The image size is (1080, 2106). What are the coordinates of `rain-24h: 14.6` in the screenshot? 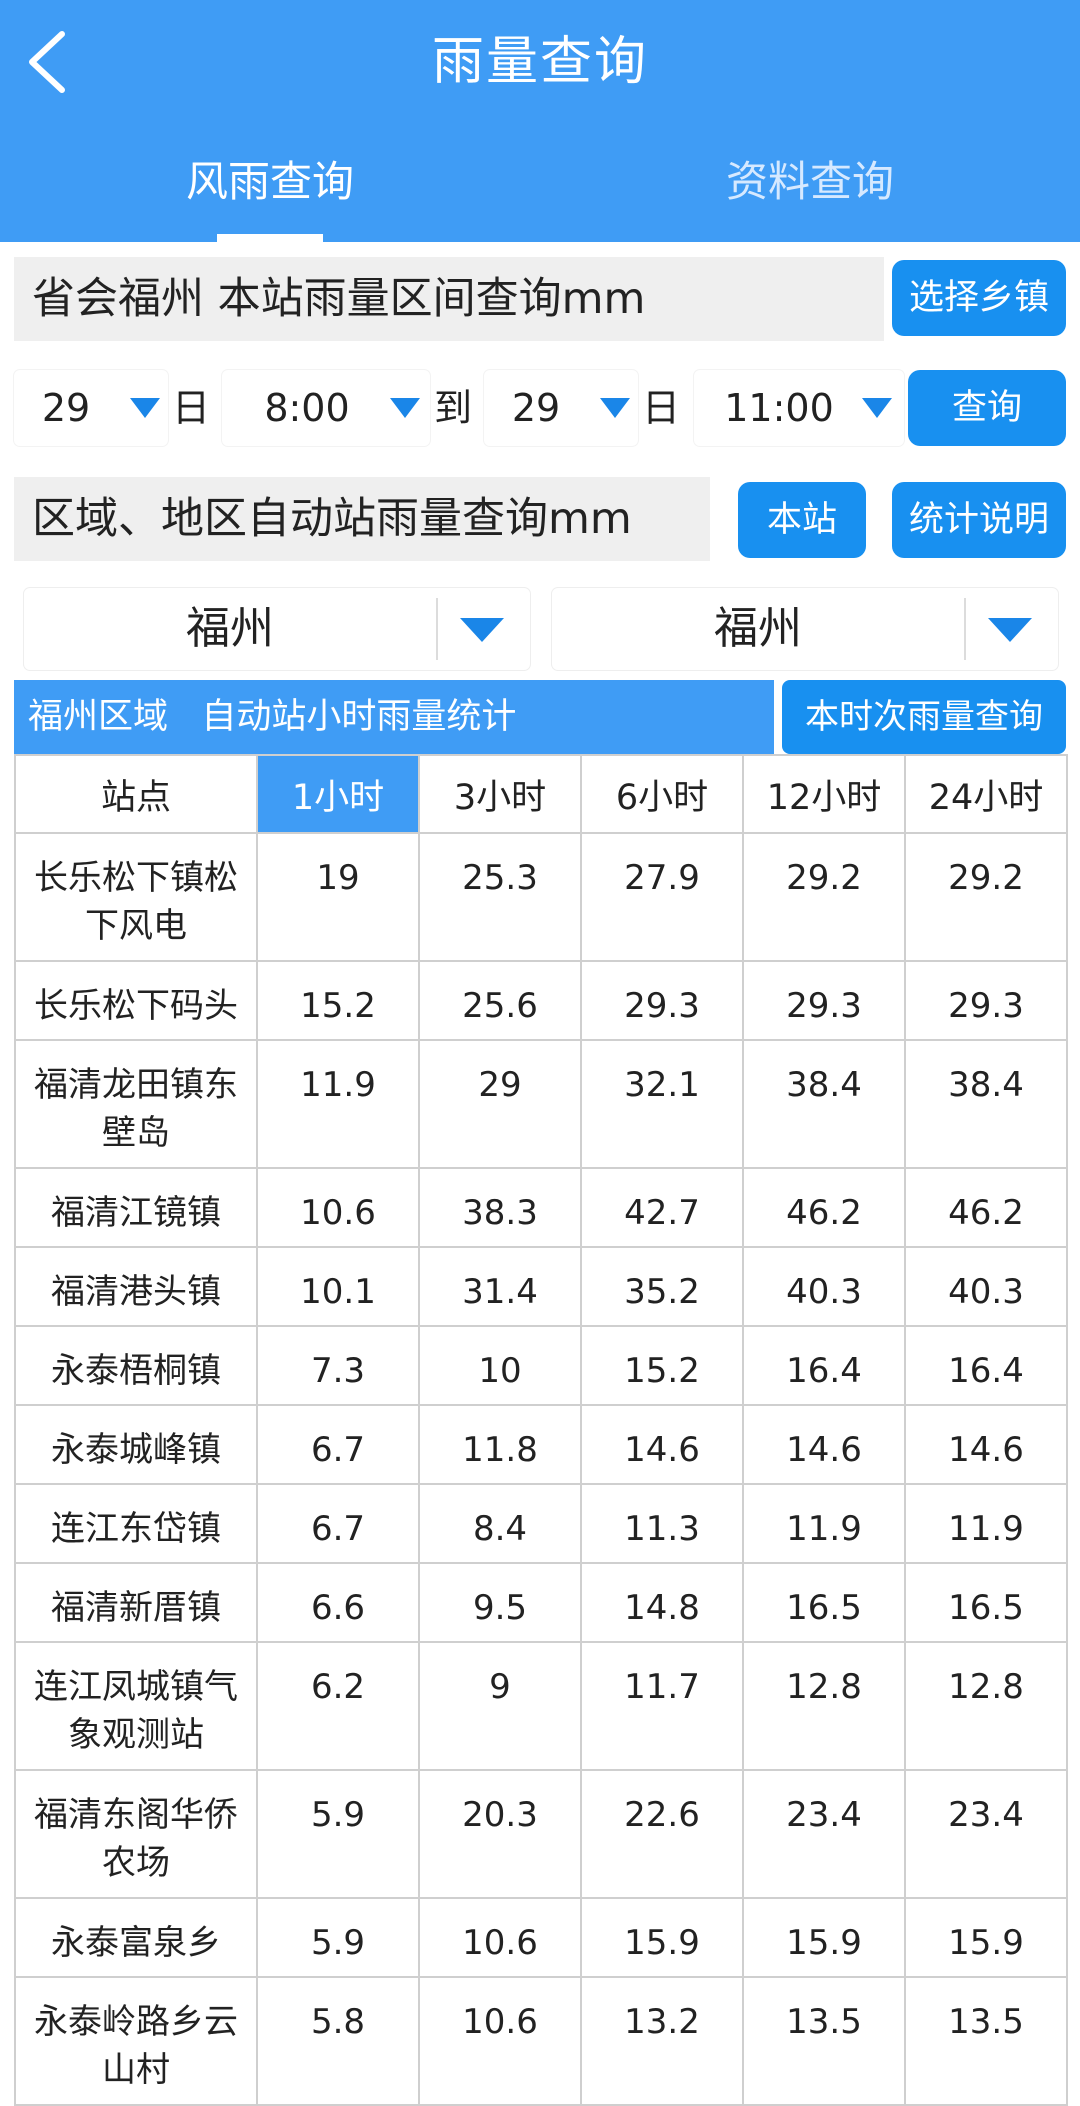 It's located at (986, 1444).